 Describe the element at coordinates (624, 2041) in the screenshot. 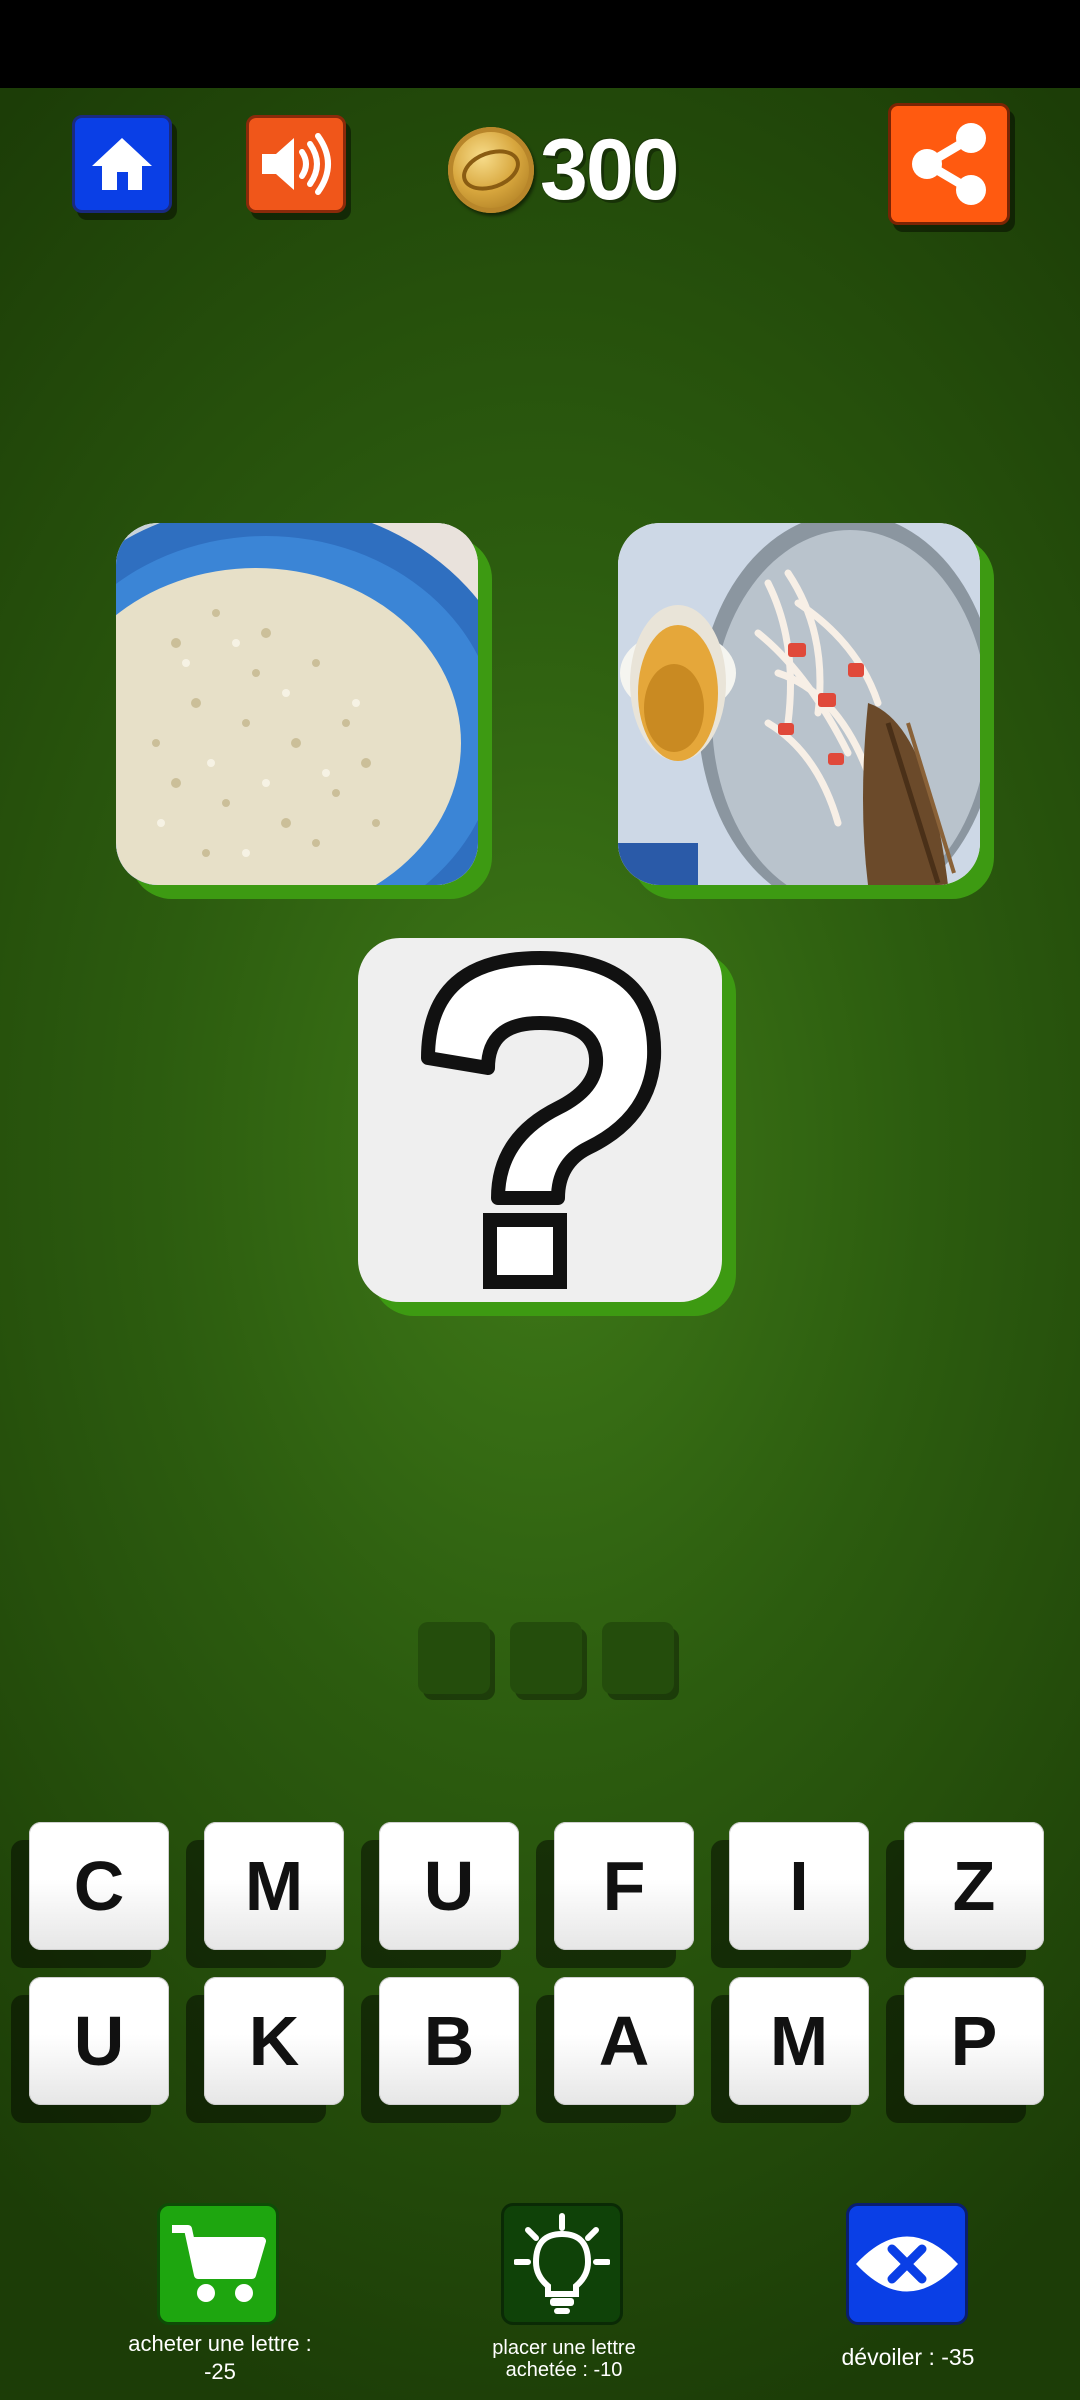

I see `letter-key: A` at that location.